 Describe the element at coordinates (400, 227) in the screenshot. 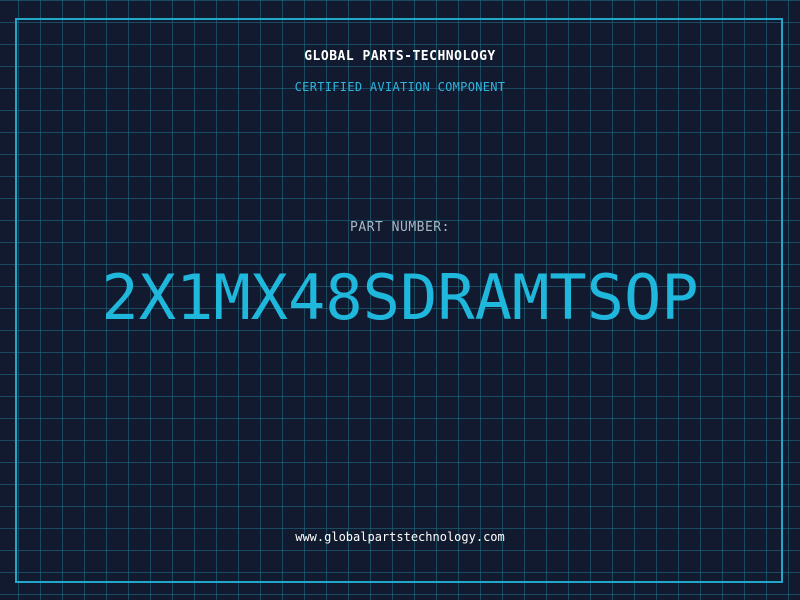

I see `part-number-label: PART NUMBER:` at that location.